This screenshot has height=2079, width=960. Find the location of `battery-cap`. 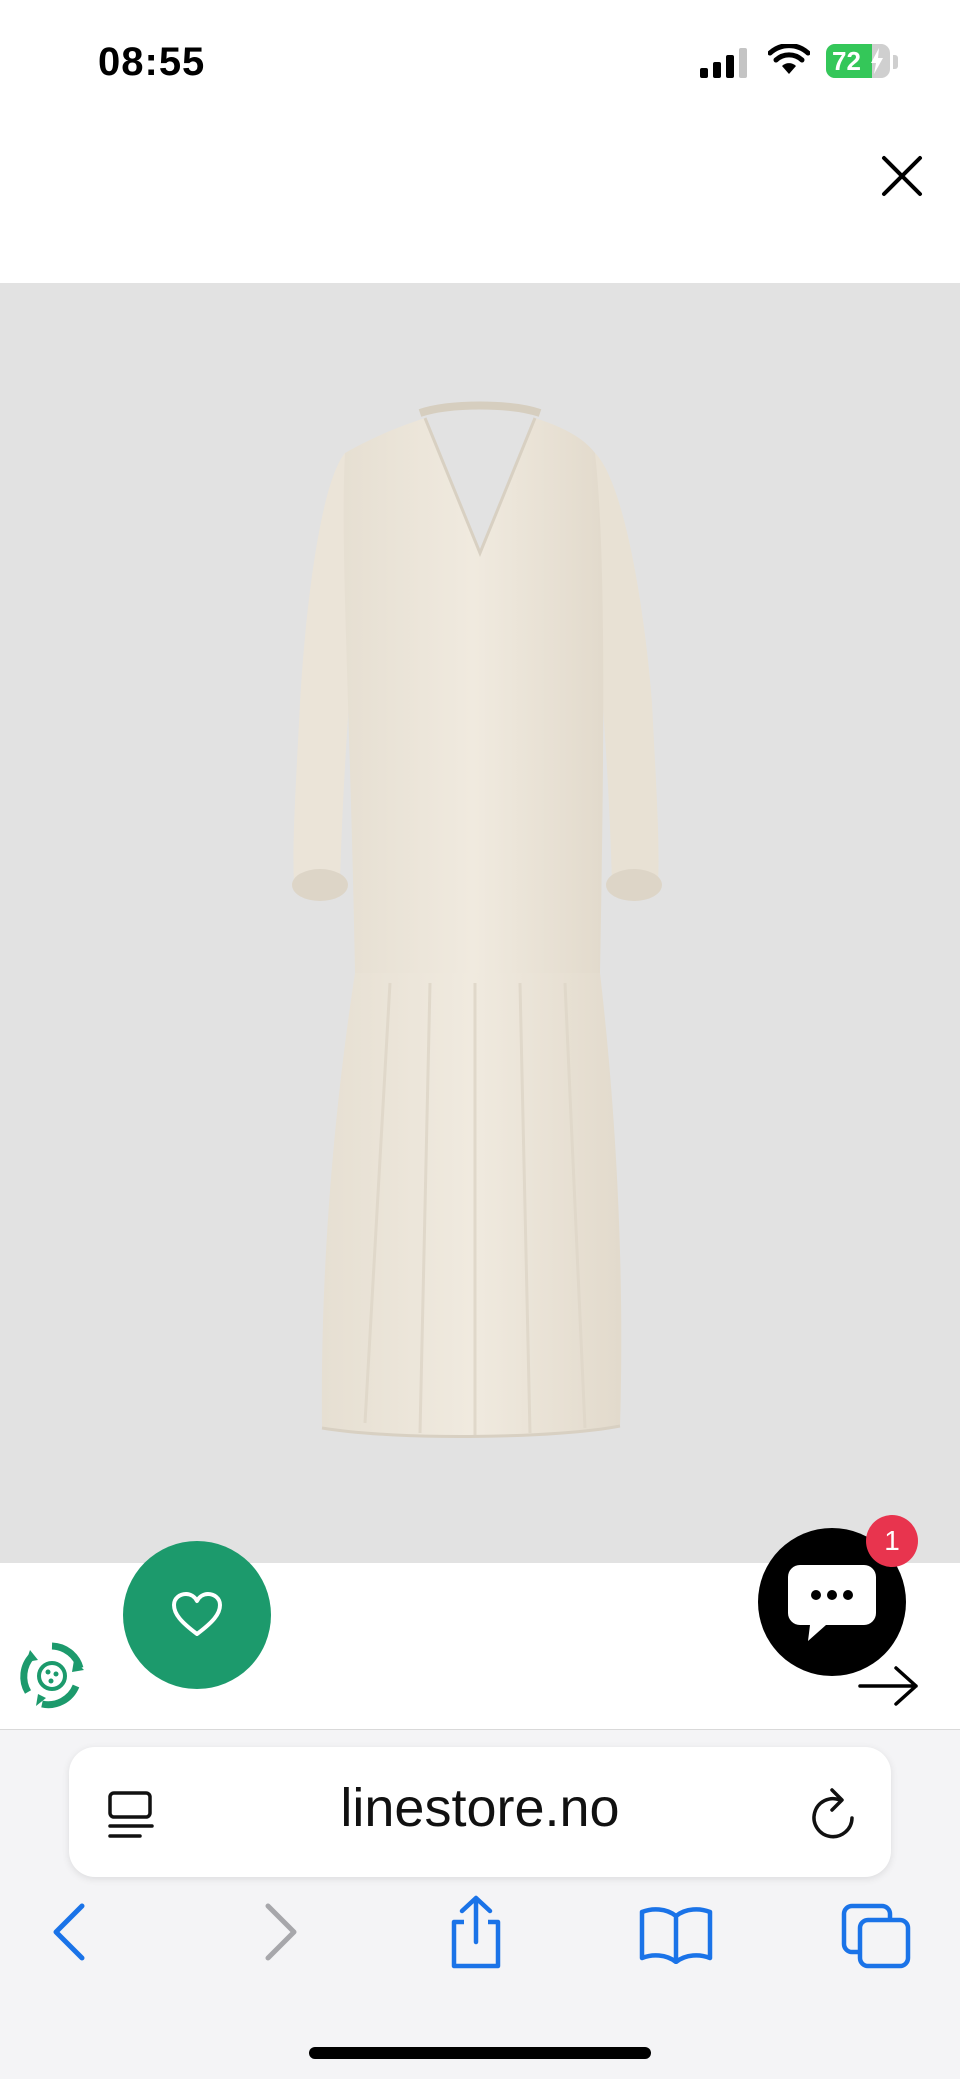

battery-cap is located at coordinates (895, 62).